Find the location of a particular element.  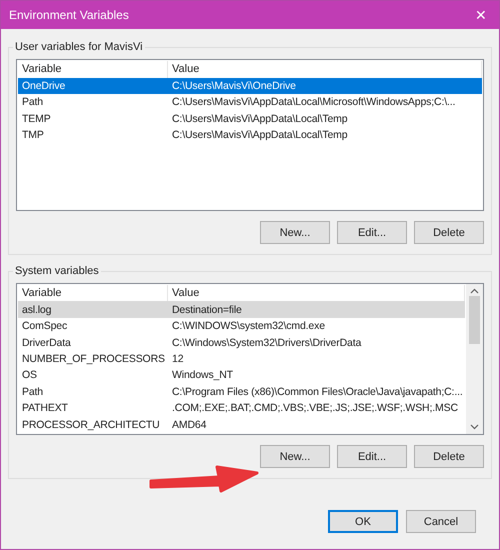

variable-row: PROCESSOR_ARCHITECTU AMD64 is located at coordinates (241, 424).